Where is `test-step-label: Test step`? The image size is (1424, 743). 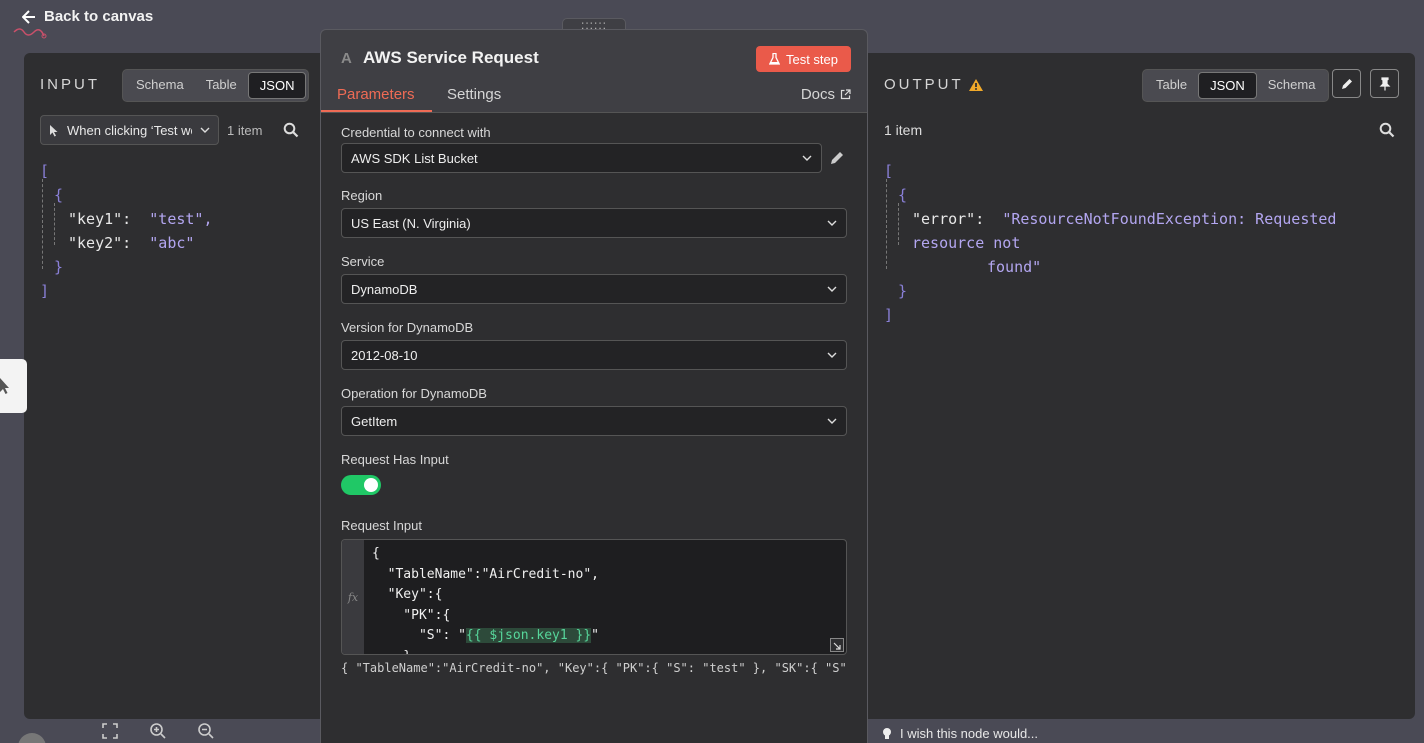 test-step-label: Test step is located at coordinates (811, 59).